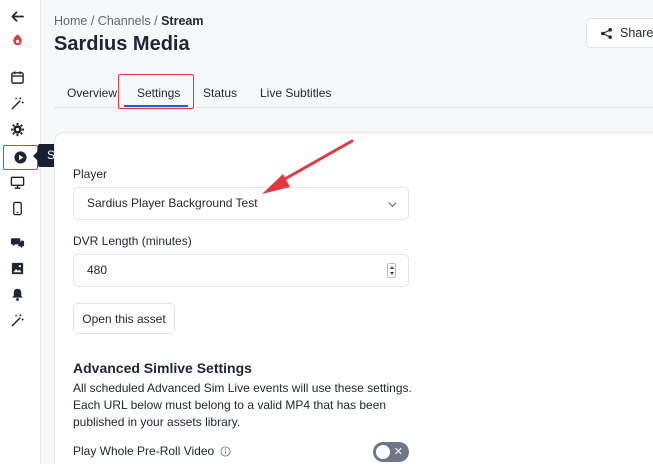  Describe the element at coordinates (132, 241) in the screenshot. I see `dvr-length-label: DVR Length (minutes)` at that location.